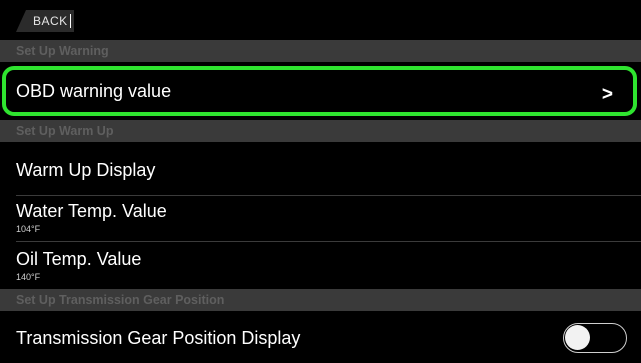 The image size is (641, 363). I want to click on water-temp-value-row: Water Temp. Value 104°F, so click(320, 218).